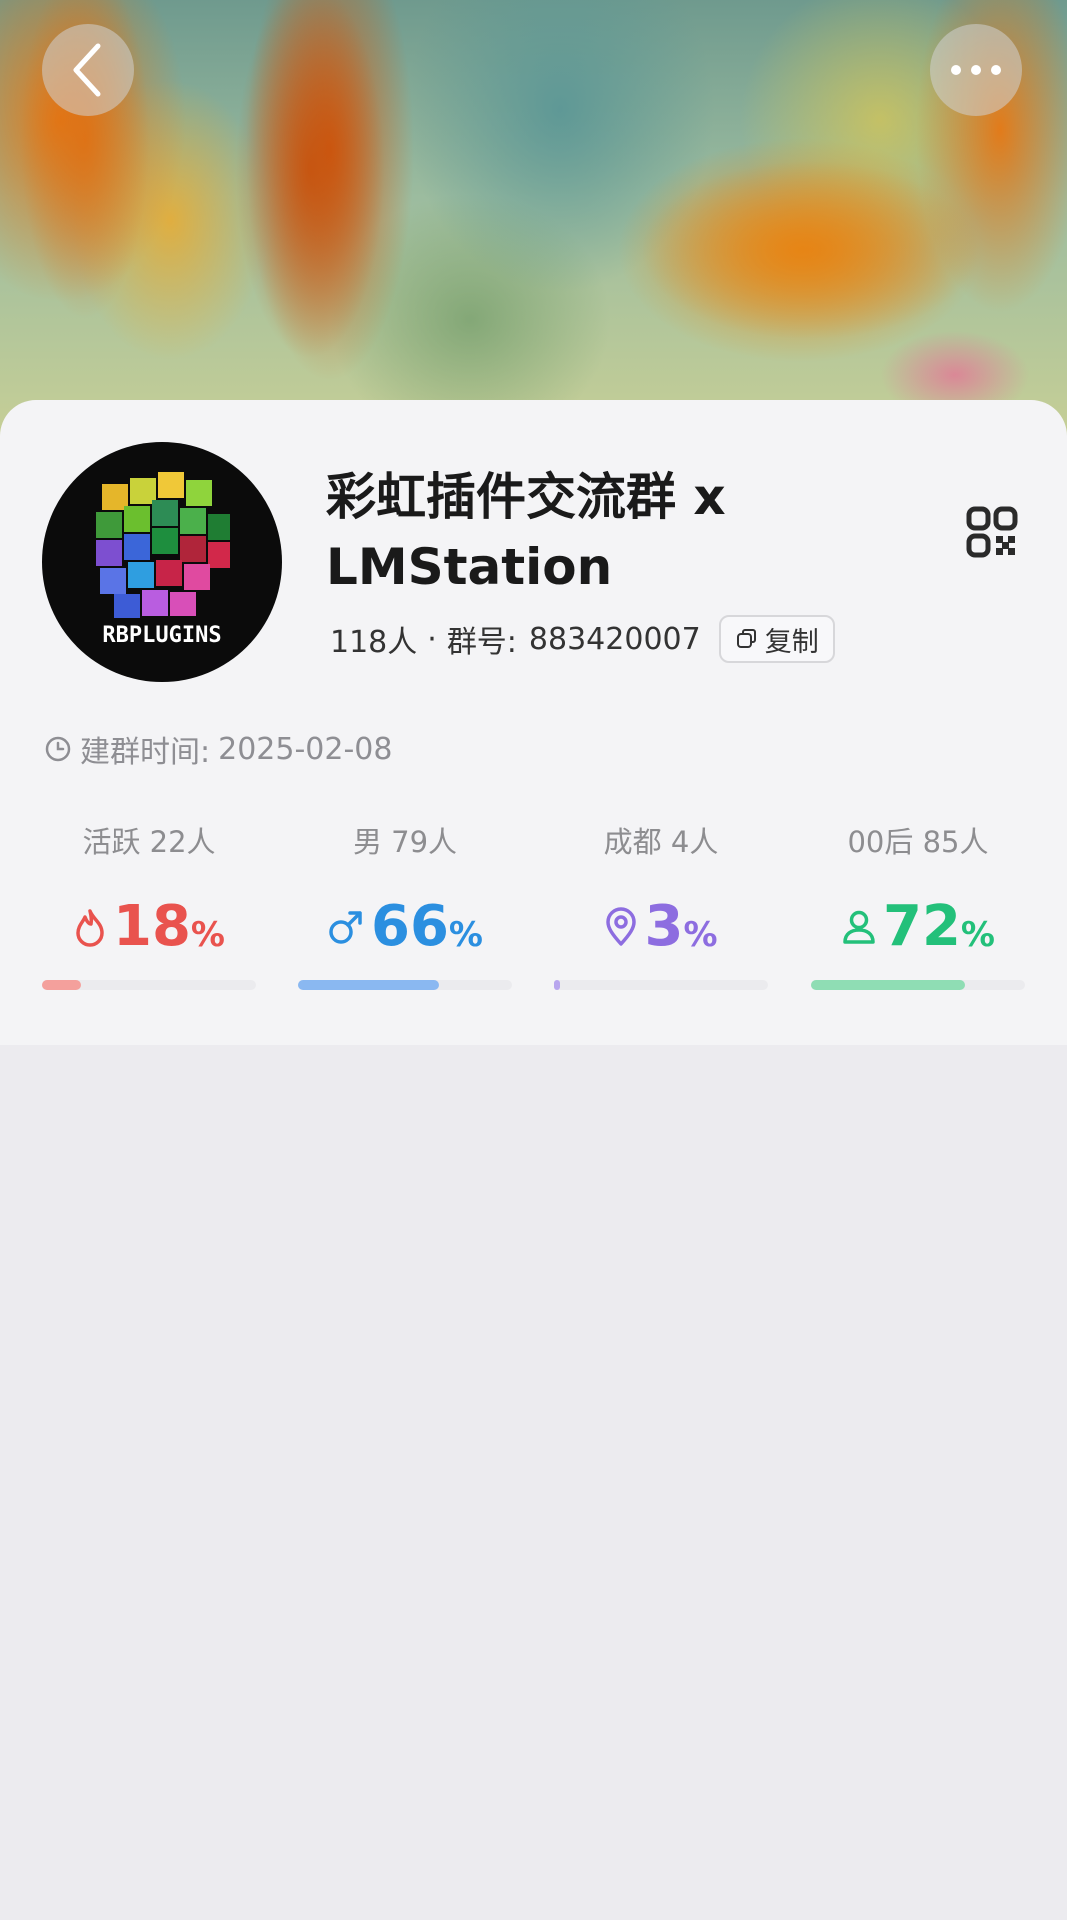 Image resolution: width=1067 pixels, height=1920 pixels. I want to click on stat-active: 活跃 22人 18 %, so click(149, 891).